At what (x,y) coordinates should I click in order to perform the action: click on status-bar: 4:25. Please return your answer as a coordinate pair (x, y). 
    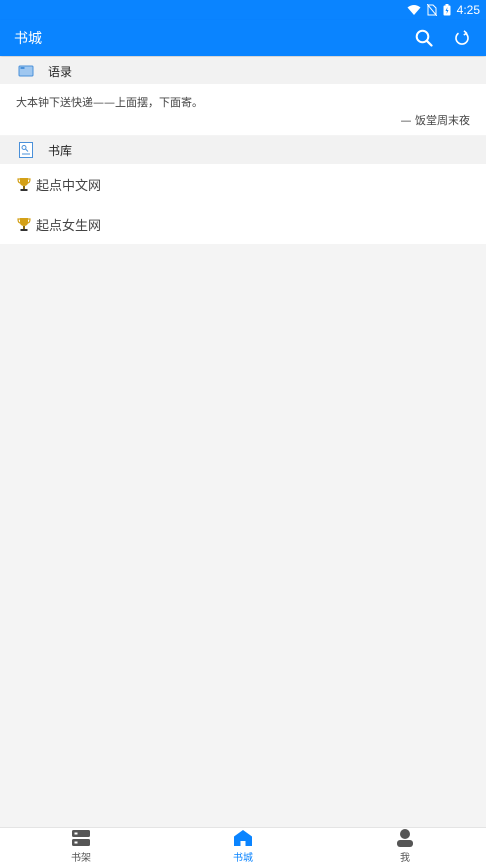
    Looking at the image, I should click on (243, 10).